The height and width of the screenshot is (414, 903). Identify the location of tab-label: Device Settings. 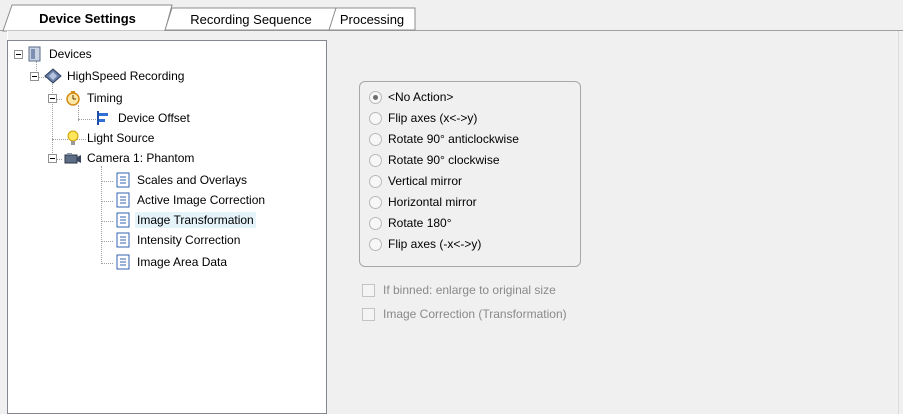
(87, 18).